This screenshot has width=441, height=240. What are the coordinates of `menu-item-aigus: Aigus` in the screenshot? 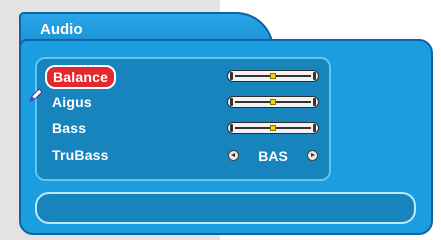 It's located at (220, 103).